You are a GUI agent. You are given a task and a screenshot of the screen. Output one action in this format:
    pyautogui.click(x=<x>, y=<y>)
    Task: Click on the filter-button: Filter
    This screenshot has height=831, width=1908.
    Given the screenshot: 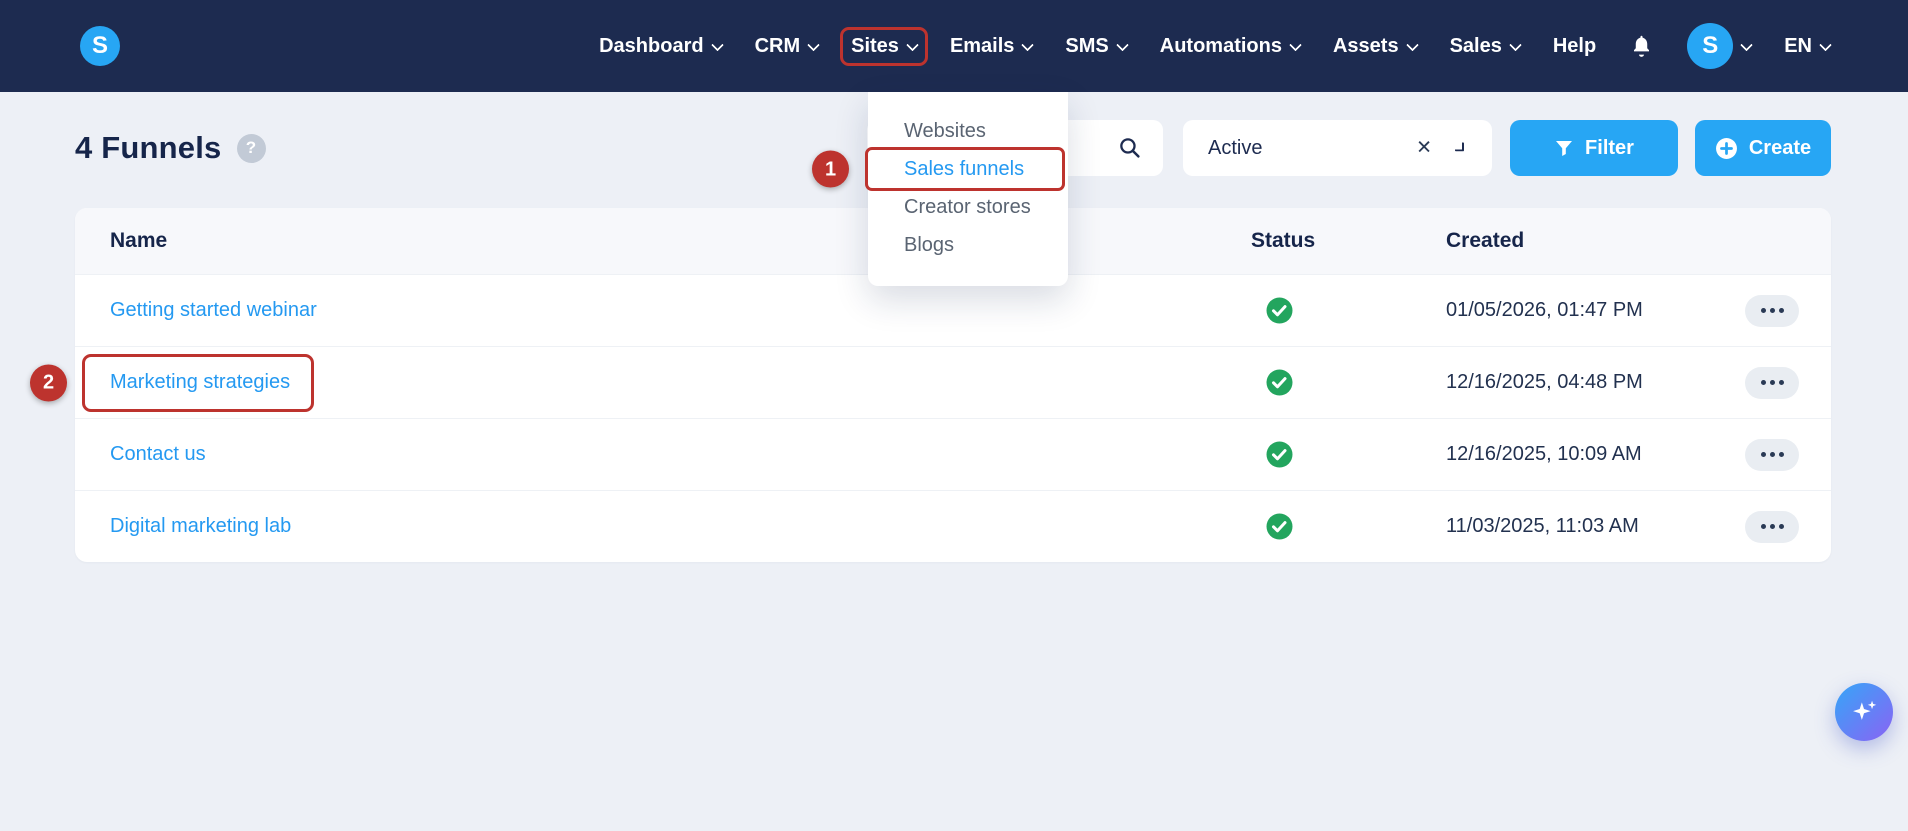 What is the action you would take?
    pyautogui.click(x=1594, y=148)
    